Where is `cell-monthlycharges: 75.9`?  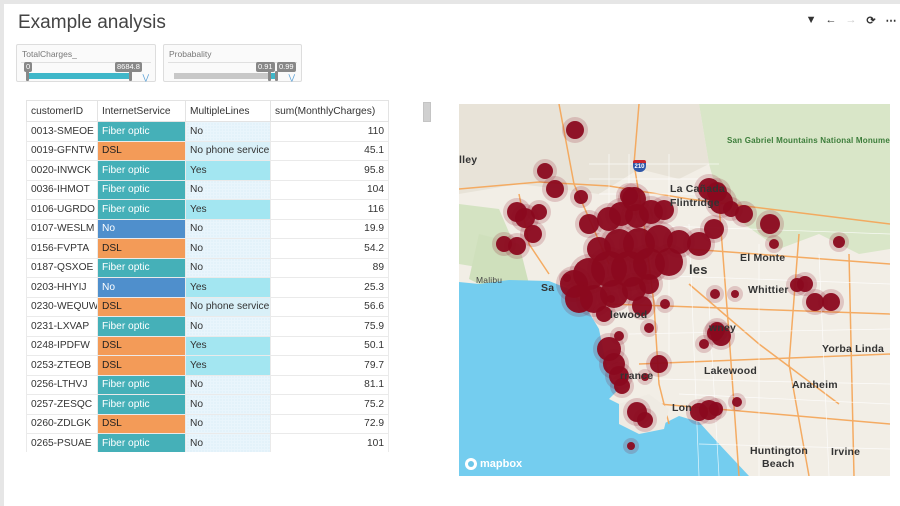
cell-monthlycharges: 75.9 is located at coordinates (329, 326).